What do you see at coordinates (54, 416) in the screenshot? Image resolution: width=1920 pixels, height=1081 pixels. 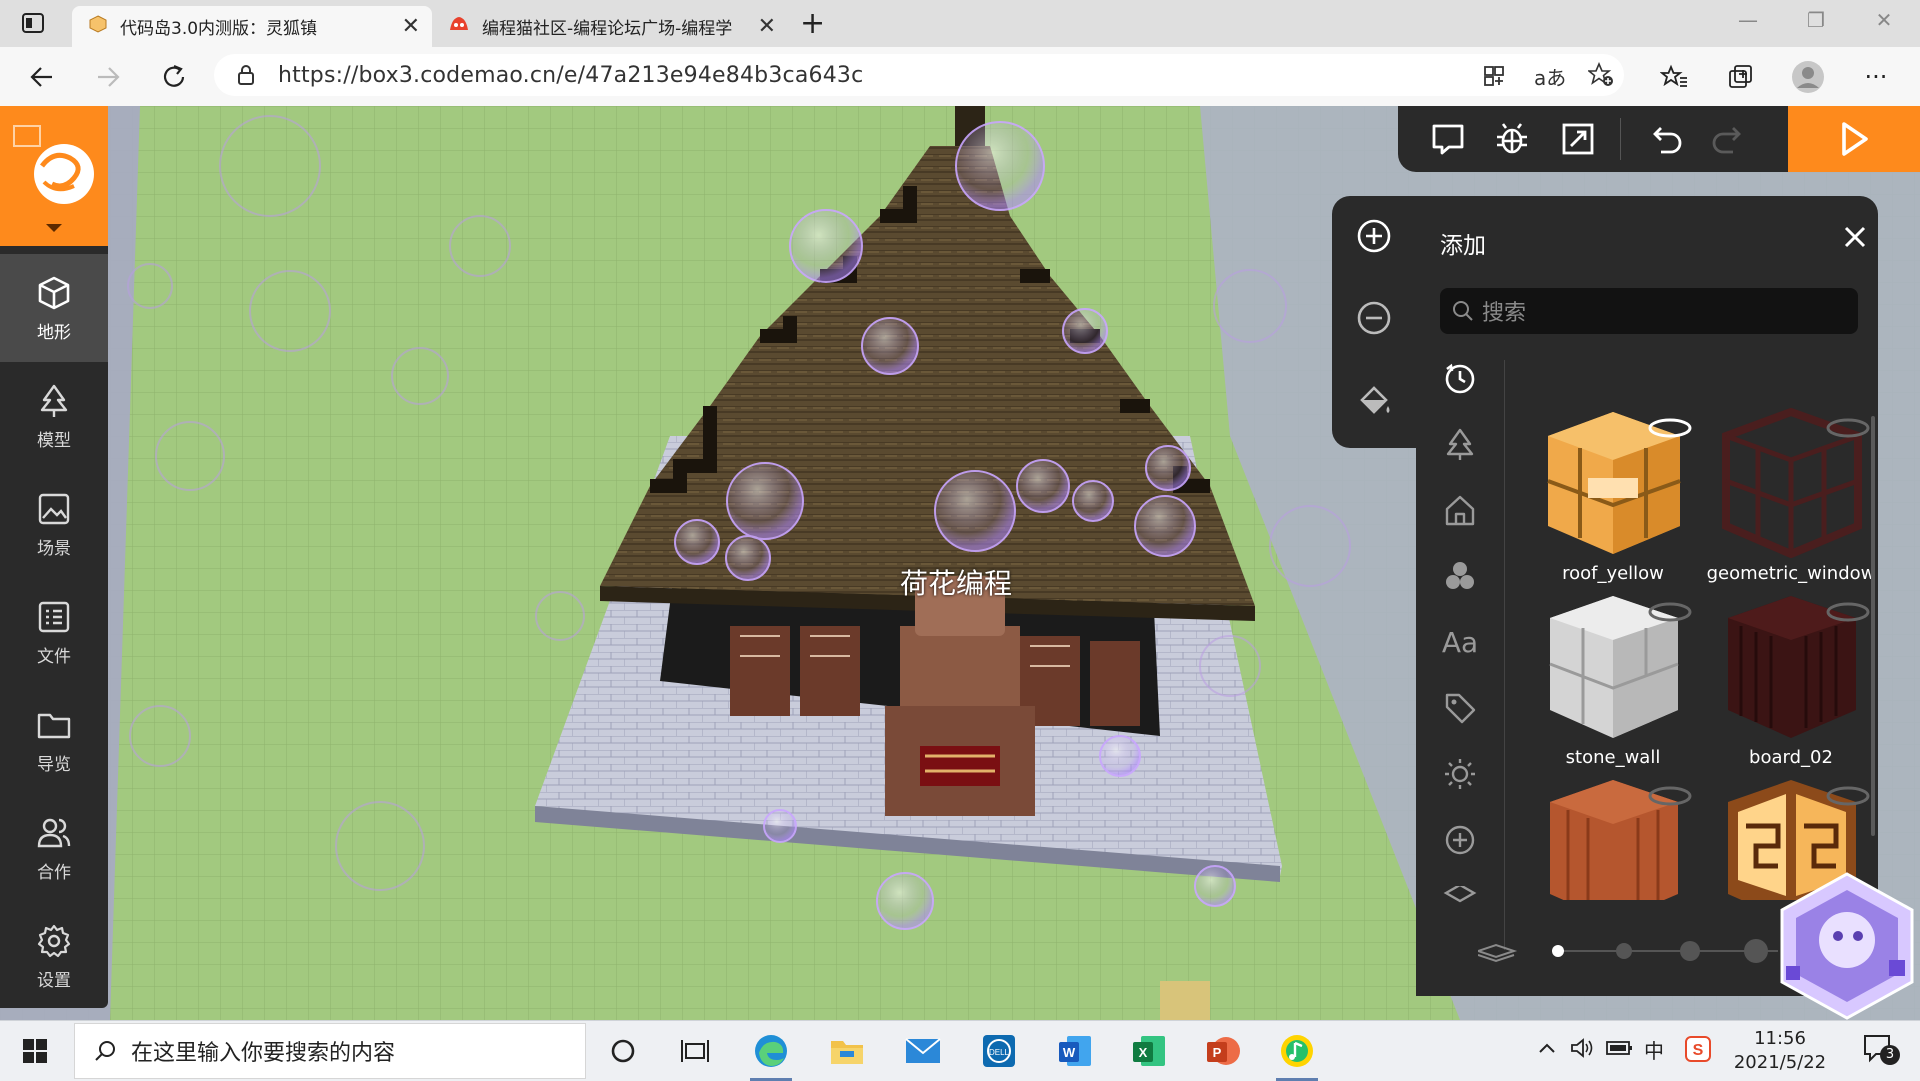 I see `sidebar-item-model: 模型` at bounding box center [54, 416].